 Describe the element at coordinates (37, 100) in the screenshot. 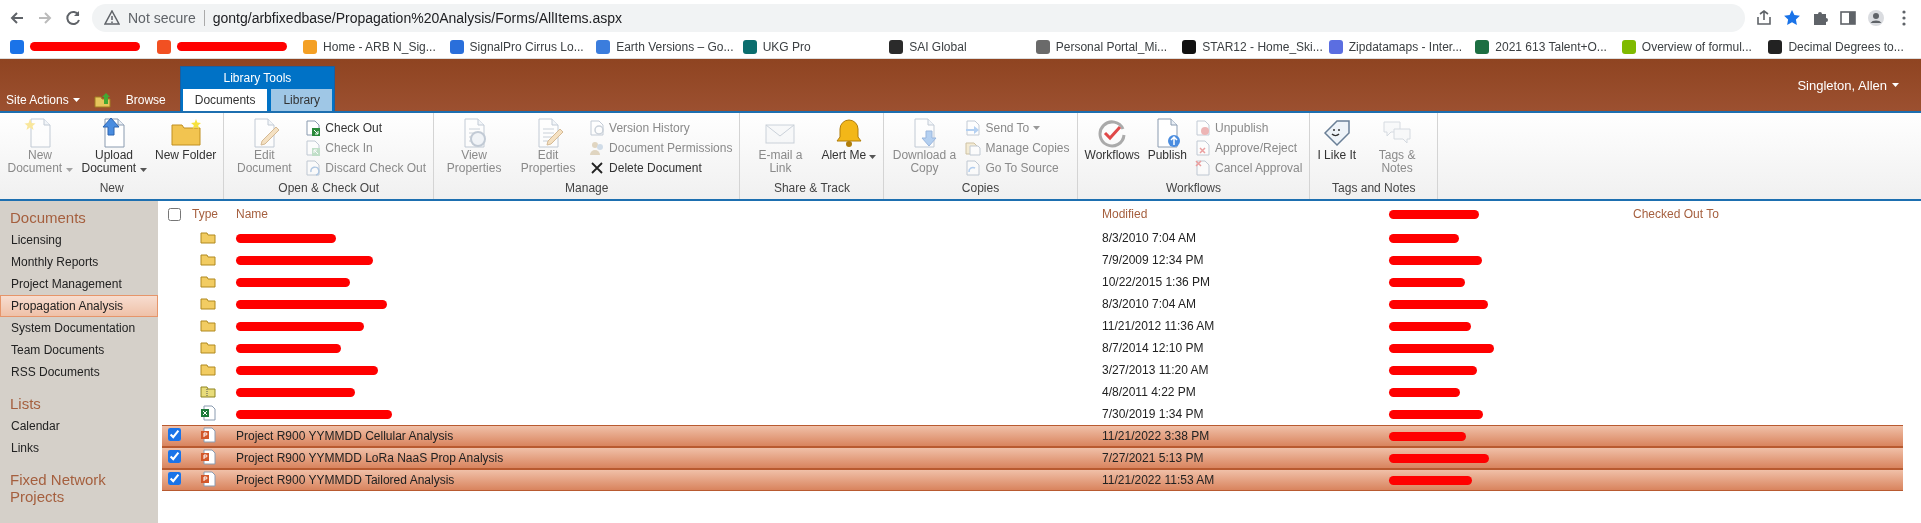

I see `site-actions-label: Site Actions` at that location.